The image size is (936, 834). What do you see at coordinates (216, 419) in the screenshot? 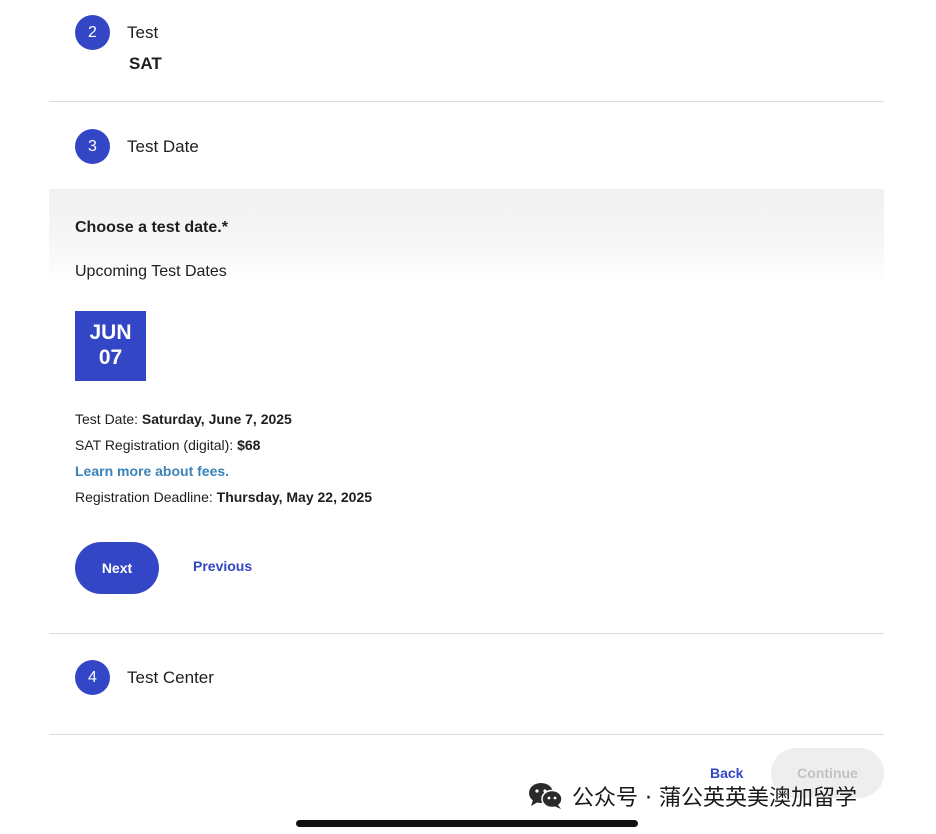
I see `test-date-value: Saturday, June 7, 2025` at bounding box center [216, 419].